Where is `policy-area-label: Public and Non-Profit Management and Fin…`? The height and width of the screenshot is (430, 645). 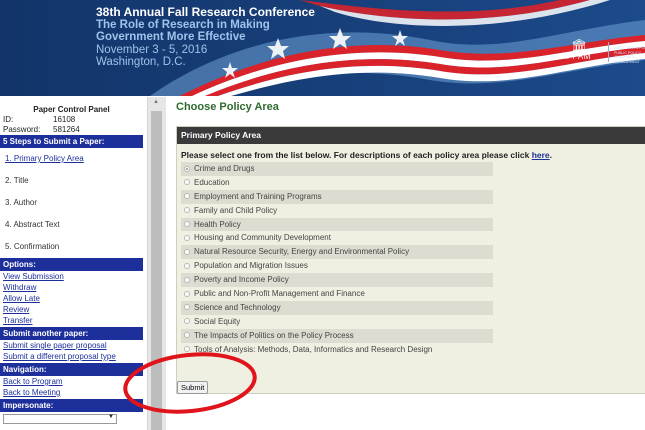
policy-area-label: Public and Non-Profit Management and Fin… is located at coordinates (279, 294).